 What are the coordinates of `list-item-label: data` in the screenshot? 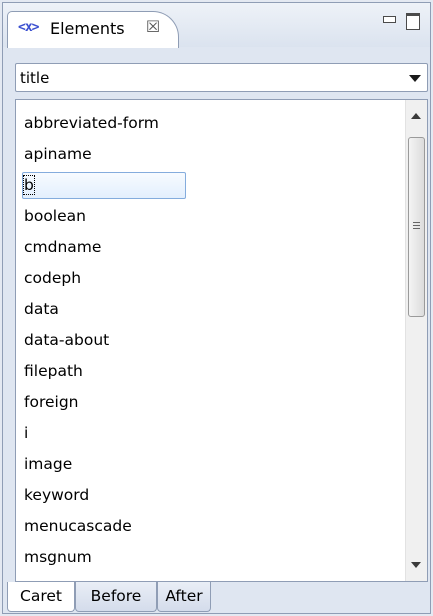 It's located at (41, 309).